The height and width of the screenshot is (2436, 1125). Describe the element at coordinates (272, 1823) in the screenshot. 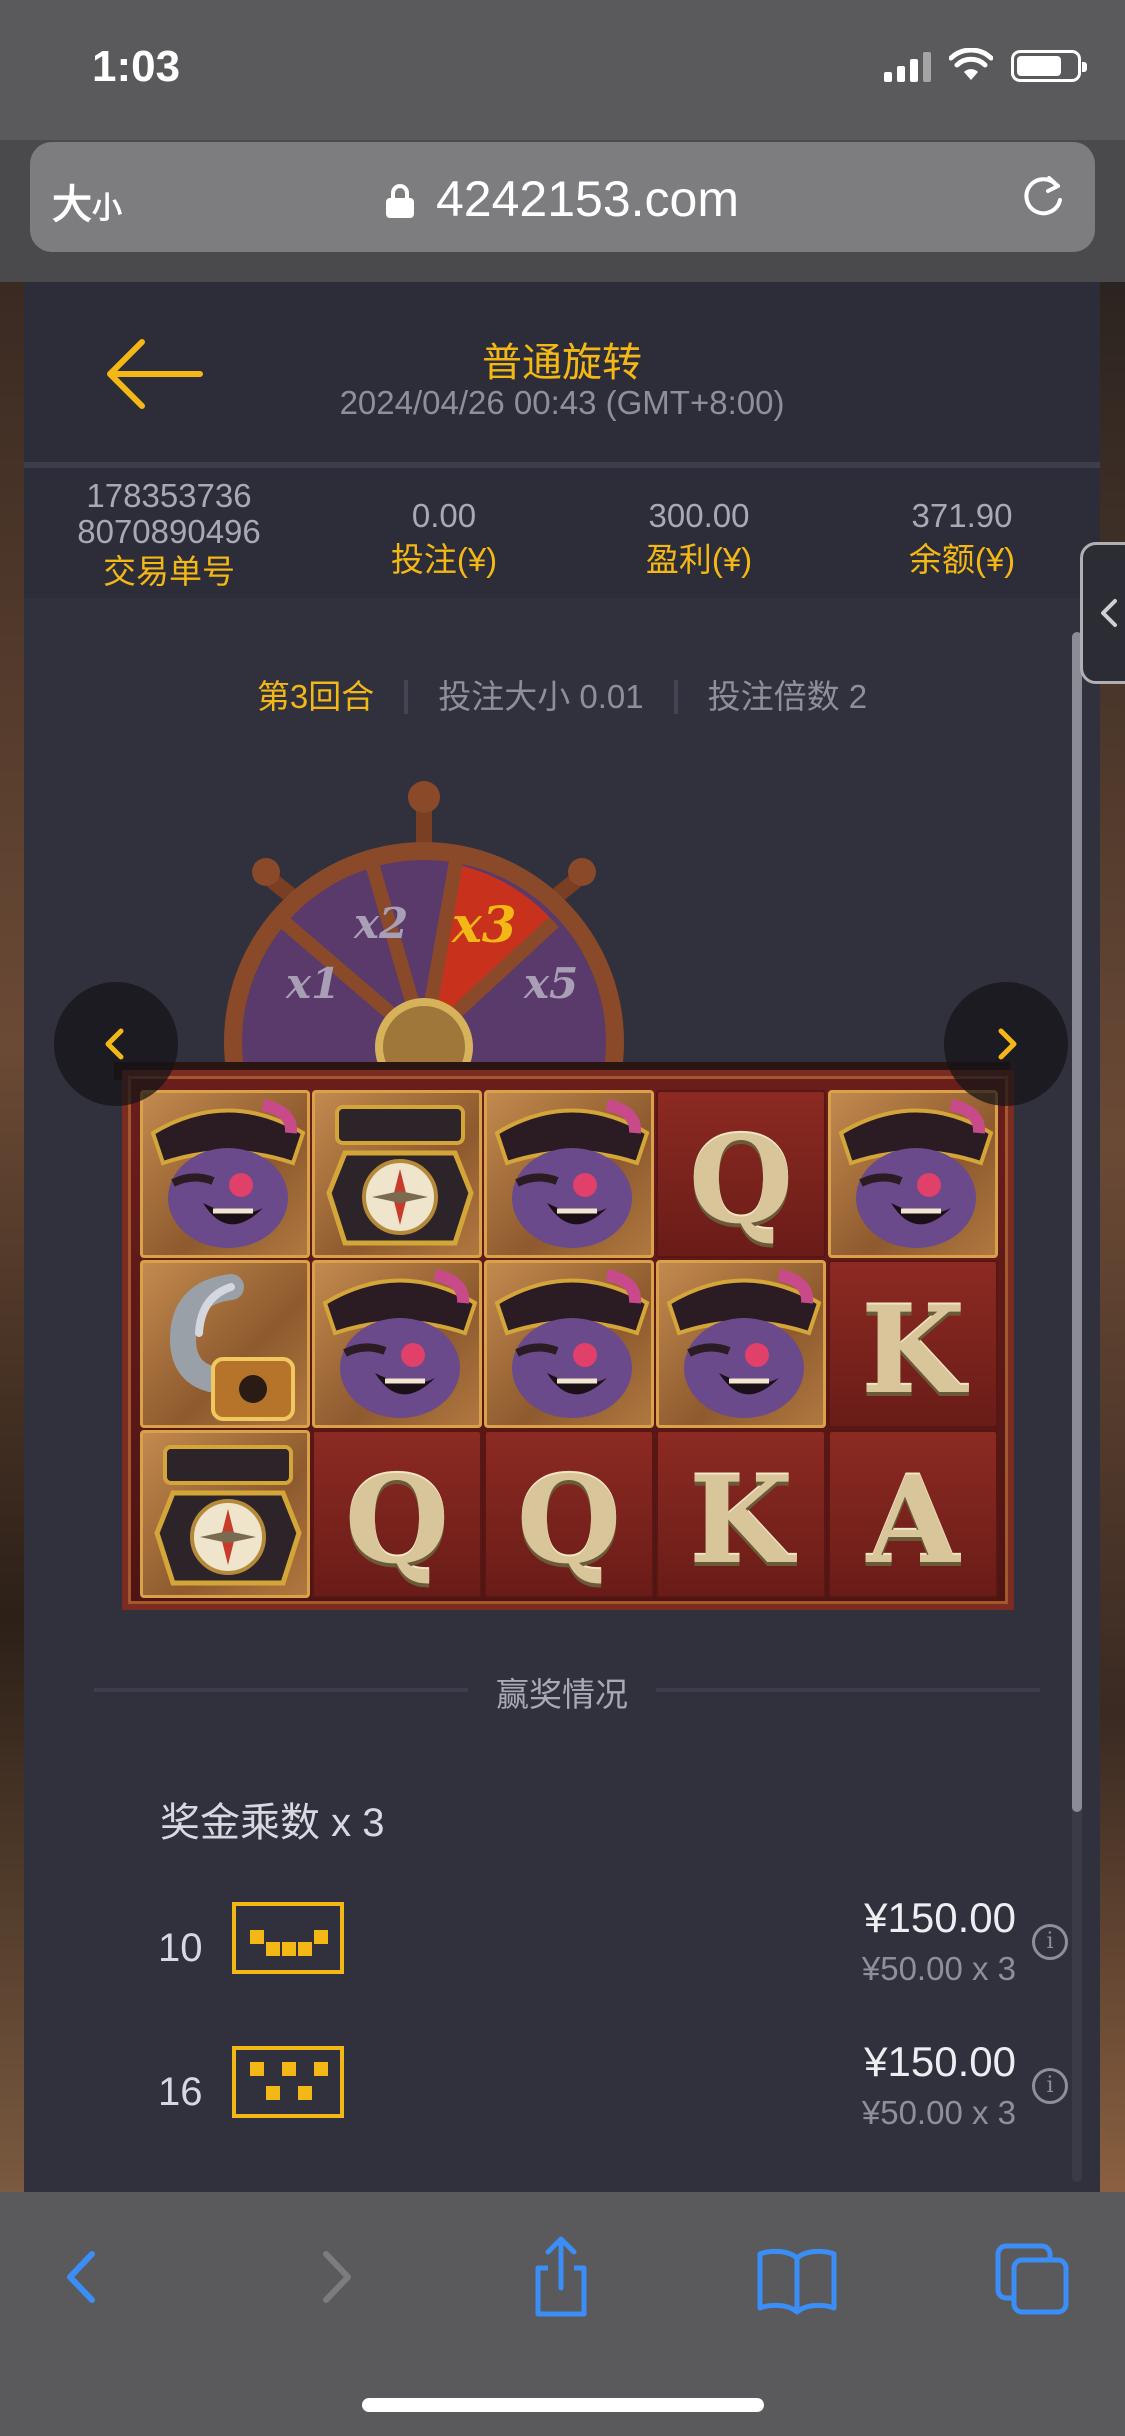

I see `win-multiplier: 奖金乘数 x 3` at that location.